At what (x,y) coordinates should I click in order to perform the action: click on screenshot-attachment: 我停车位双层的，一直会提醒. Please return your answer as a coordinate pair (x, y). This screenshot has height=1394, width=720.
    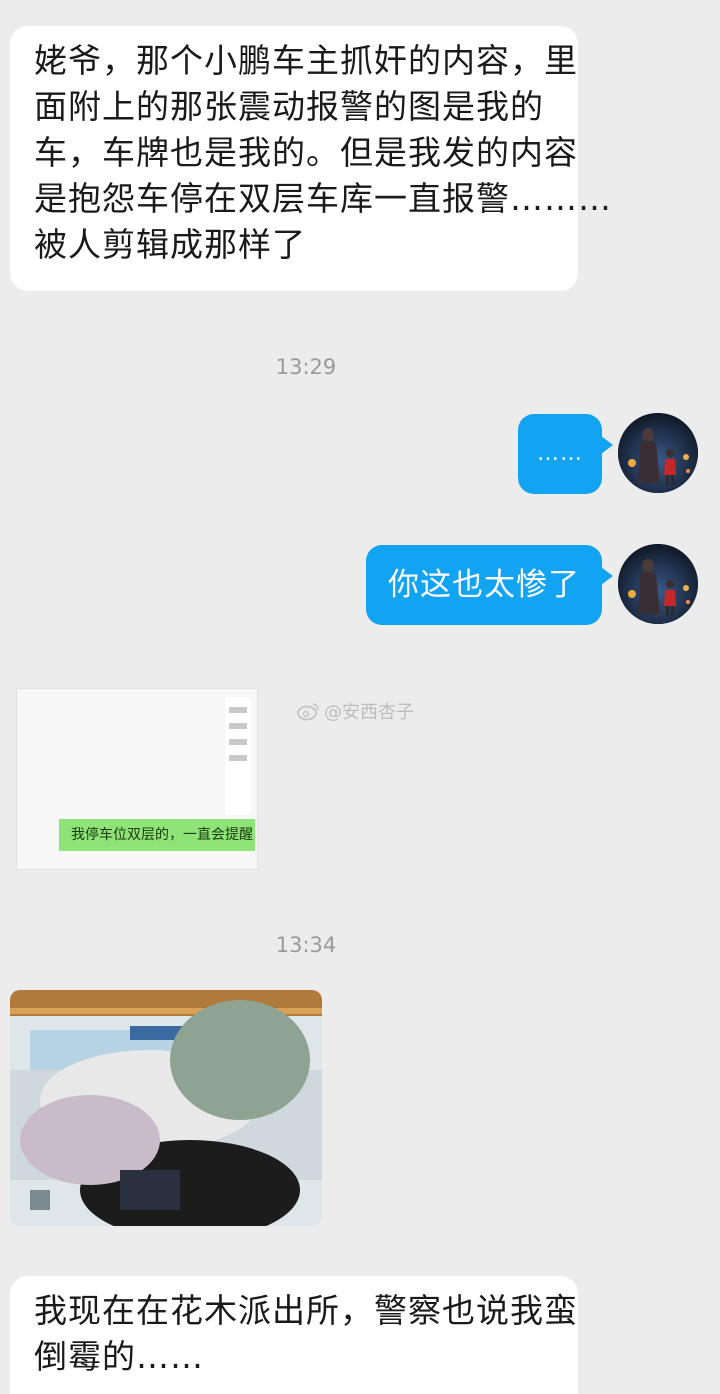
    Looking at the image, I should click on (137, 779).